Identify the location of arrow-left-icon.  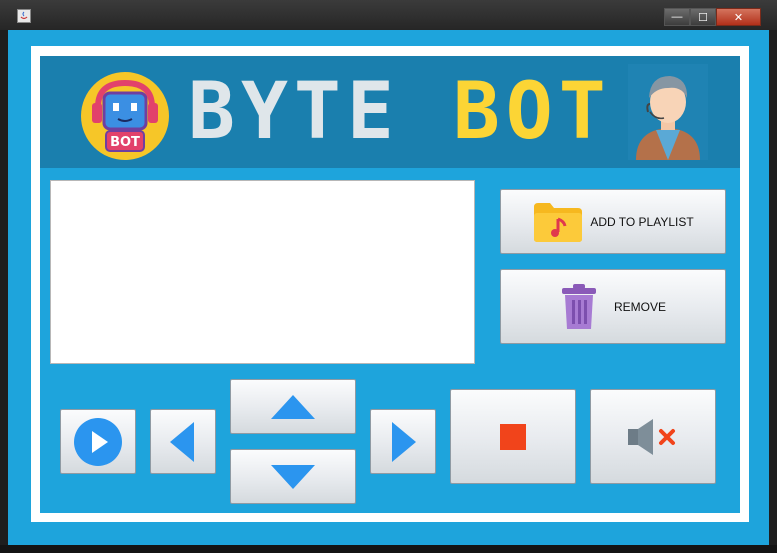
(182, 441).